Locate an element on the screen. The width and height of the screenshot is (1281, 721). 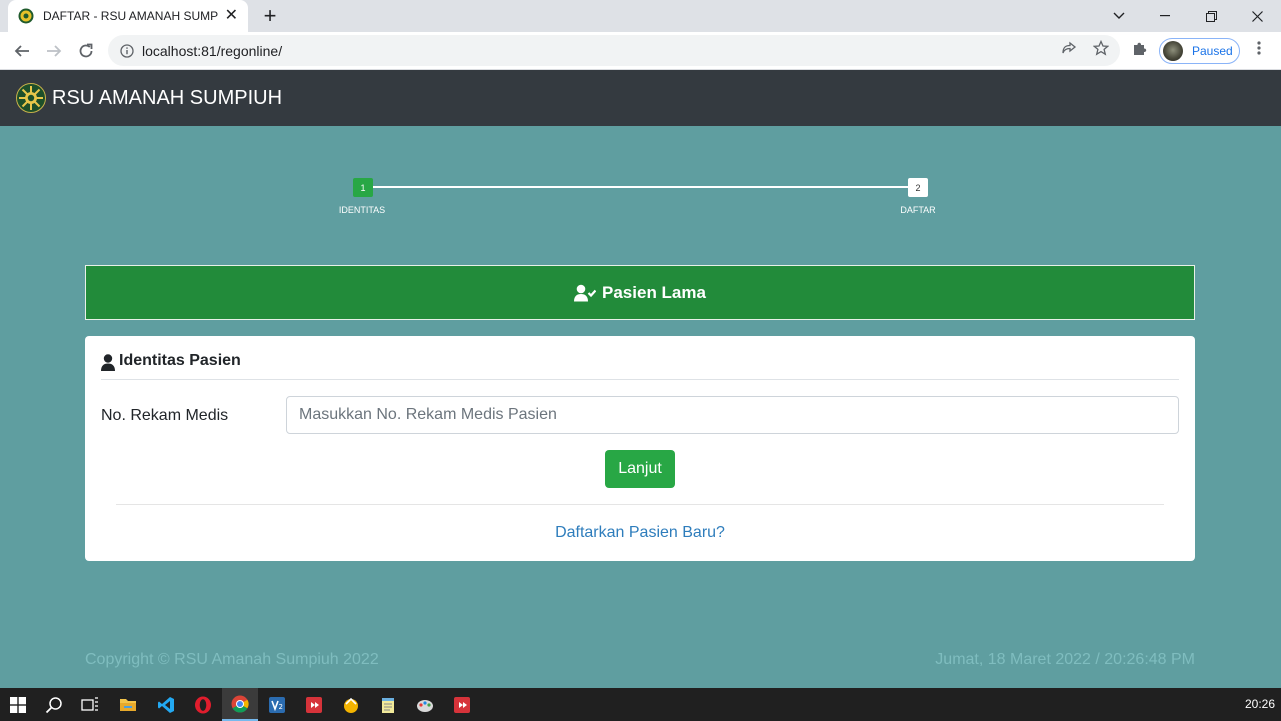
tab-title: DAFTAR - RSU AMANAH SUMPIUH is located at coordinates (131, 16).